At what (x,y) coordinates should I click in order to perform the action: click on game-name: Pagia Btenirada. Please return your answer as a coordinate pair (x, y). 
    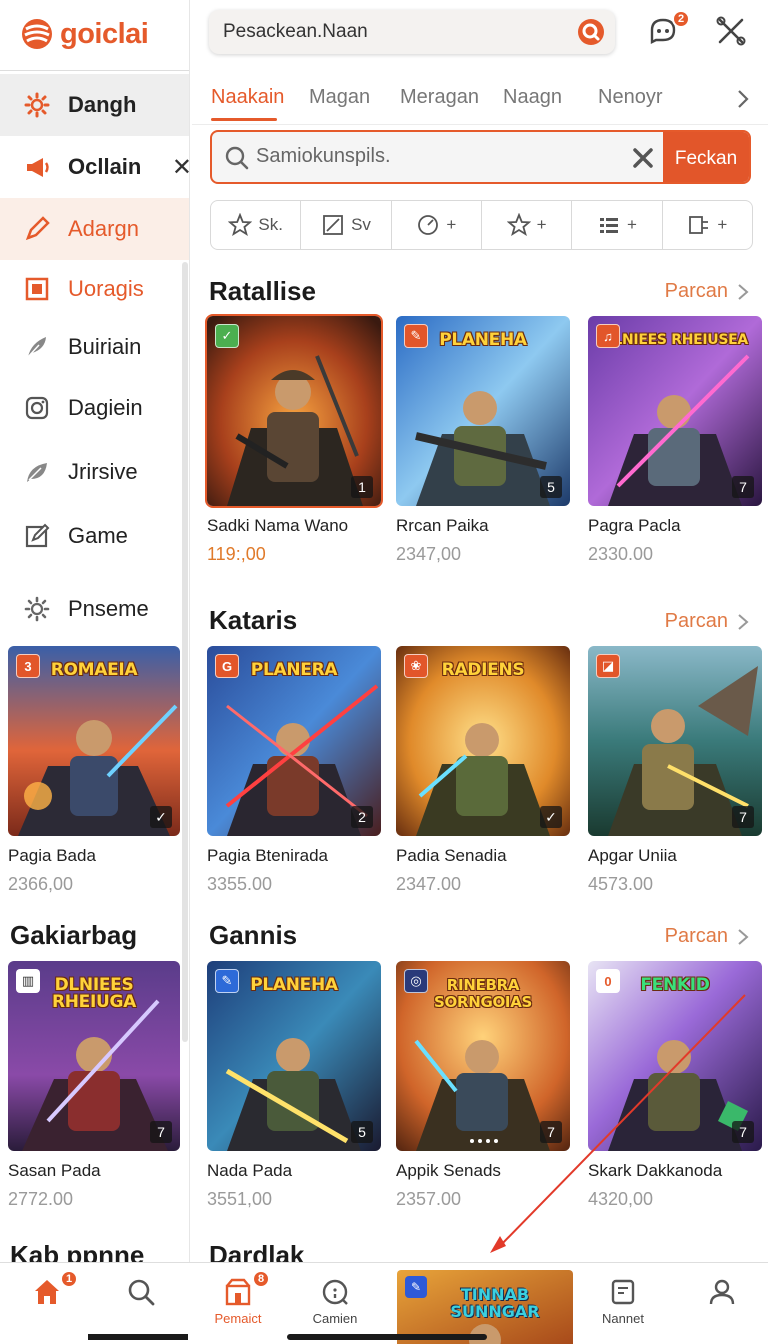
    Looking at the image, I should click on (267, 855).